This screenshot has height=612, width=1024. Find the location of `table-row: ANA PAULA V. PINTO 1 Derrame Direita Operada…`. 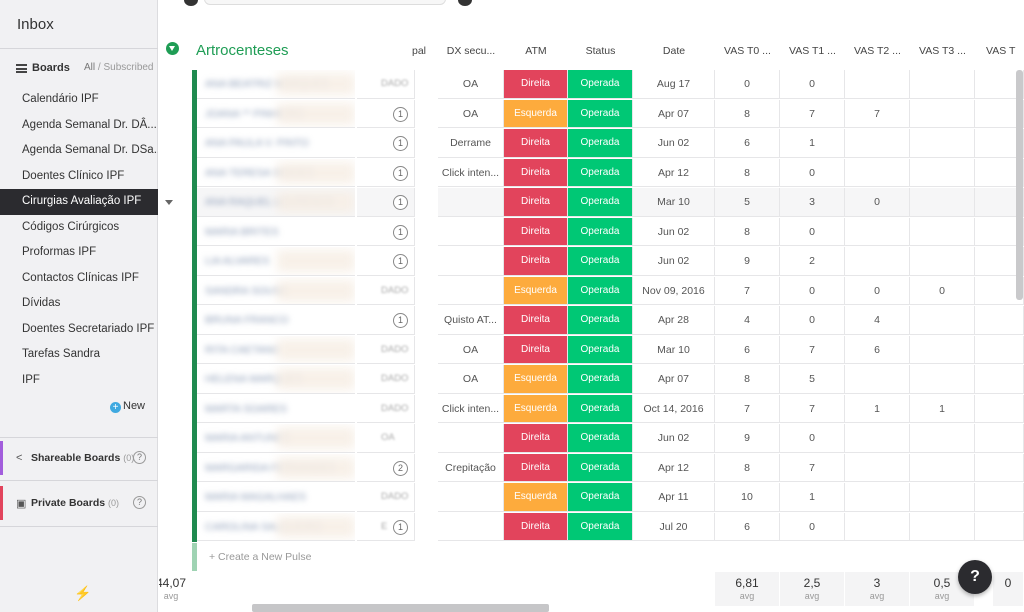

table-row: ANA PAULA V. PINTO 1 Derrame Direita Operada… is located at coordinates (591, 144).